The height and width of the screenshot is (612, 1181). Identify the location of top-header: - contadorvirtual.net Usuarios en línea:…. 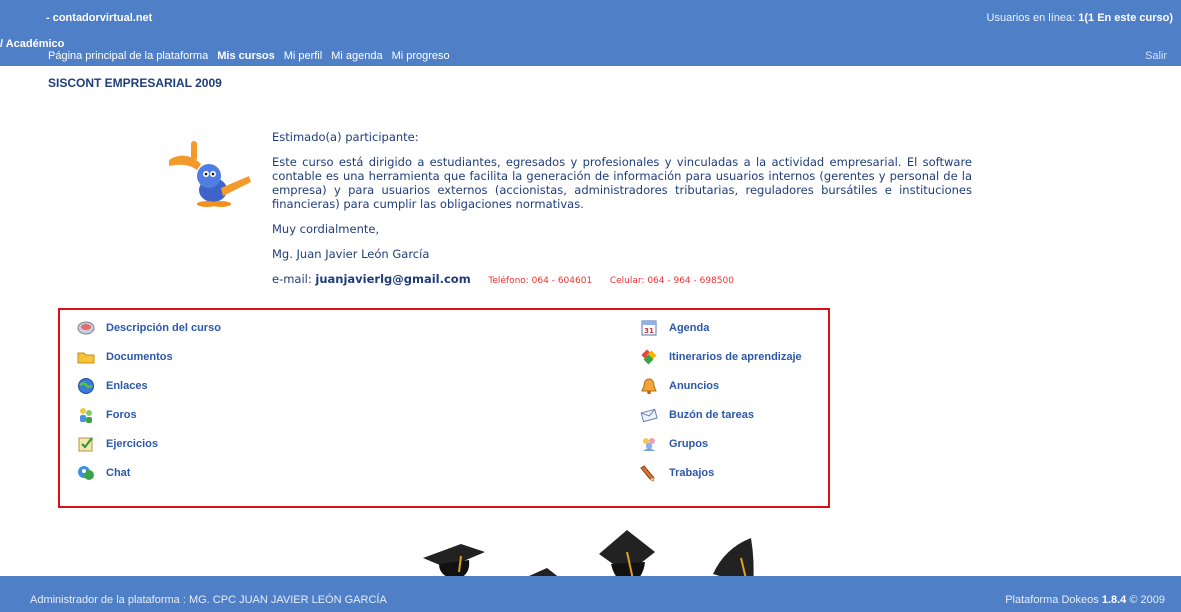
(590, 33).